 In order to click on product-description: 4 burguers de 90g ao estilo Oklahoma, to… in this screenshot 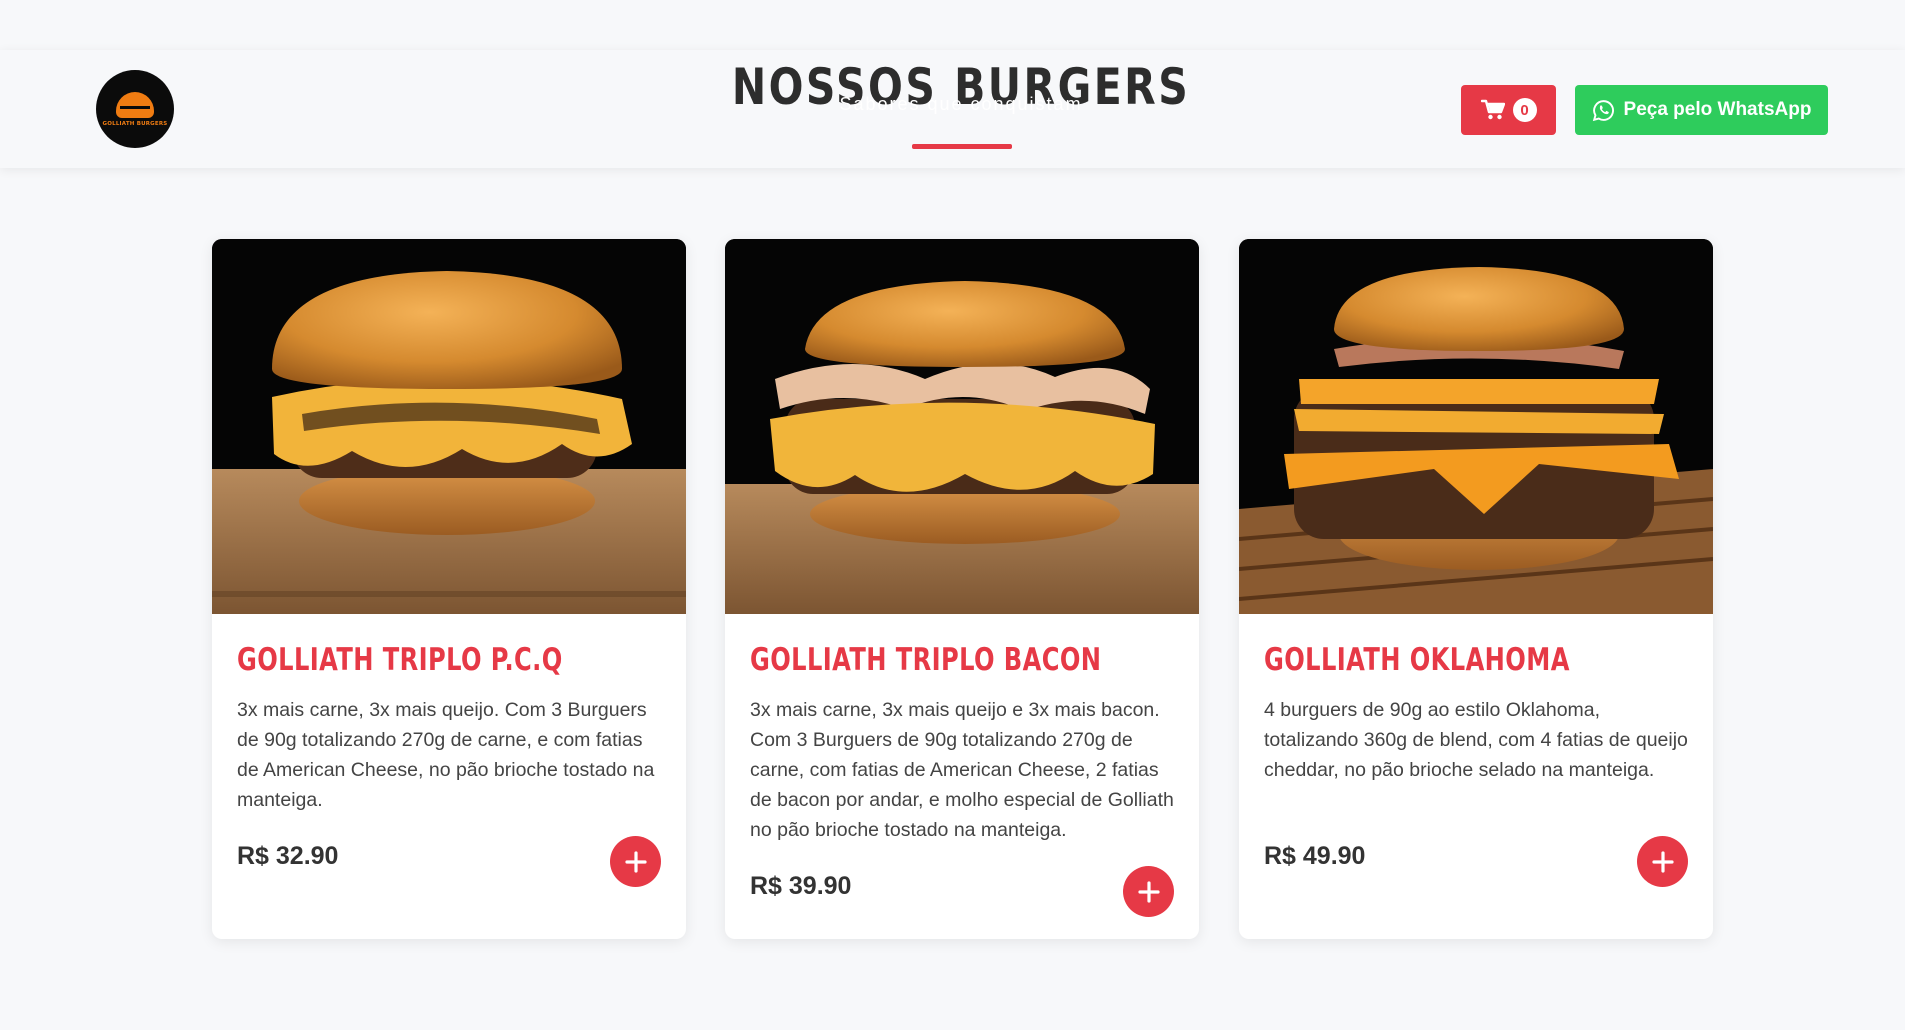, I will do `click(1476, 740)`.